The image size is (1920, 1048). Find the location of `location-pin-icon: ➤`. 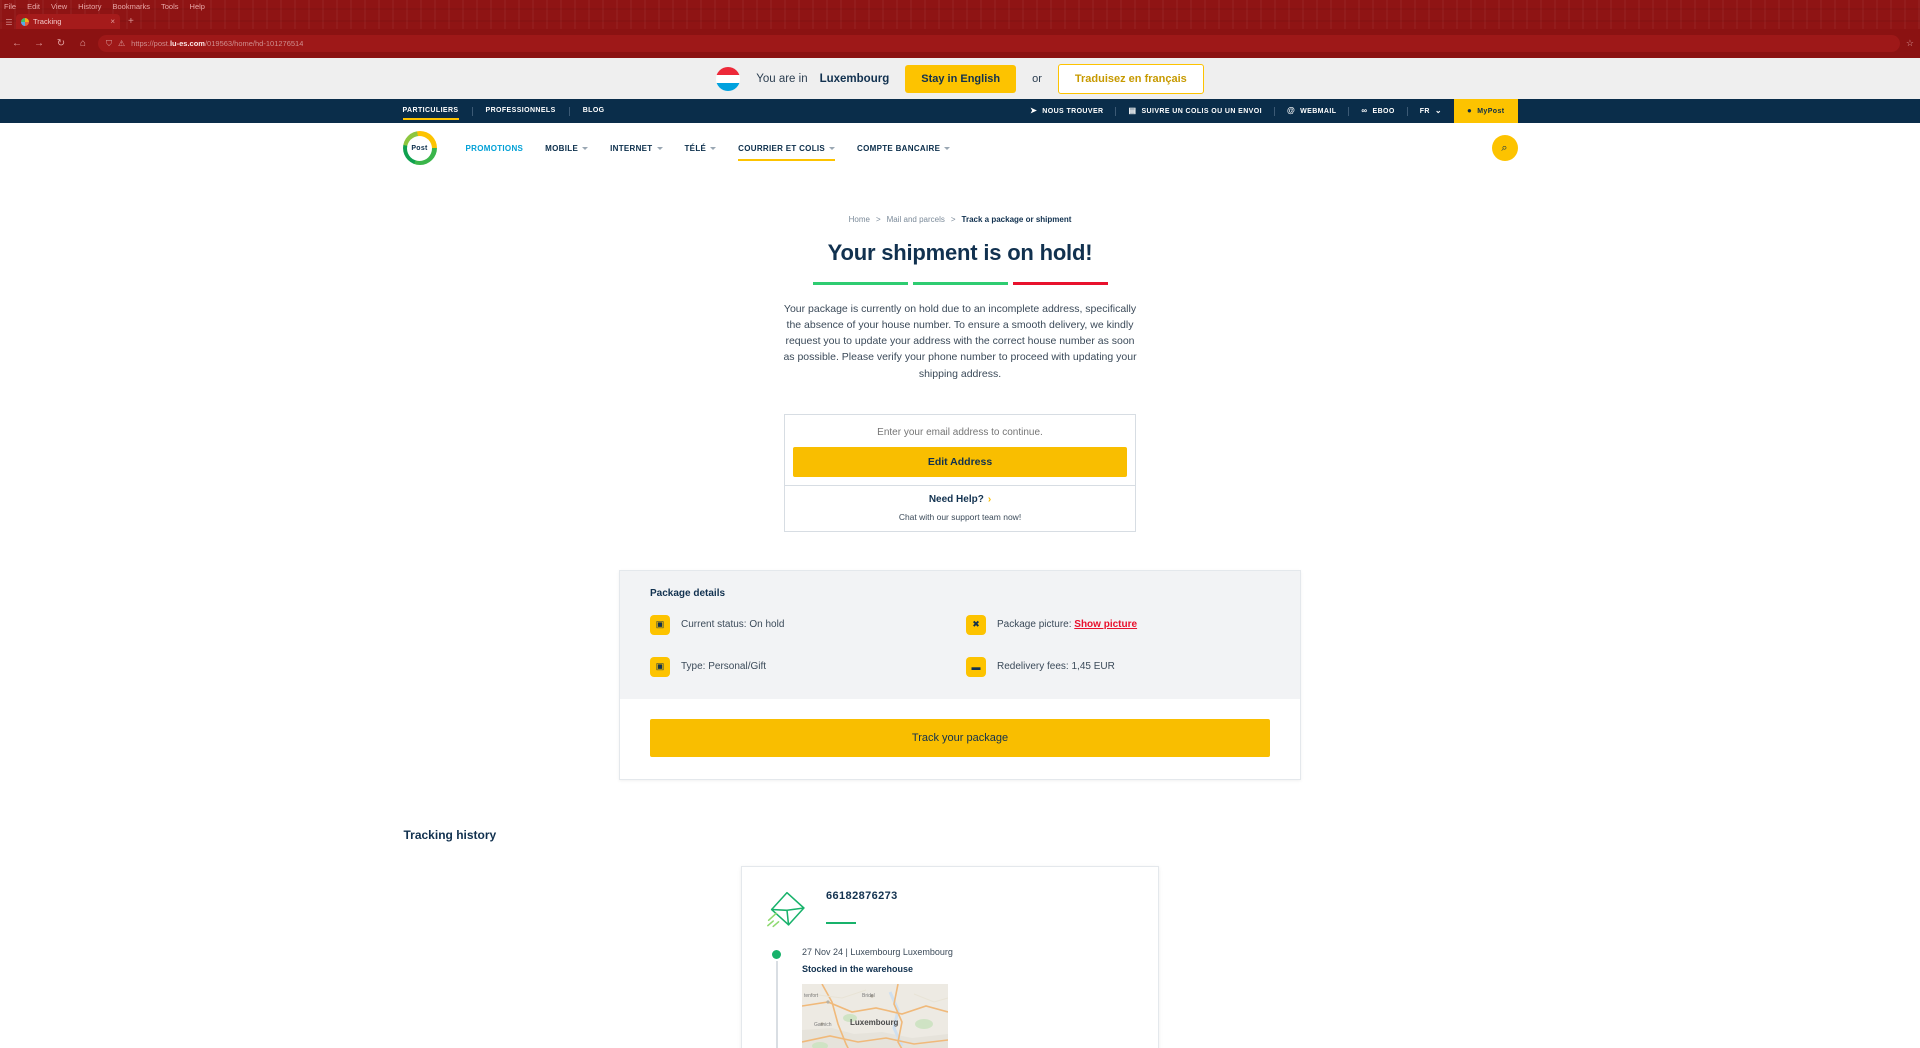

location-pin-icon: ➤ is located at coordinates (1034, 110).